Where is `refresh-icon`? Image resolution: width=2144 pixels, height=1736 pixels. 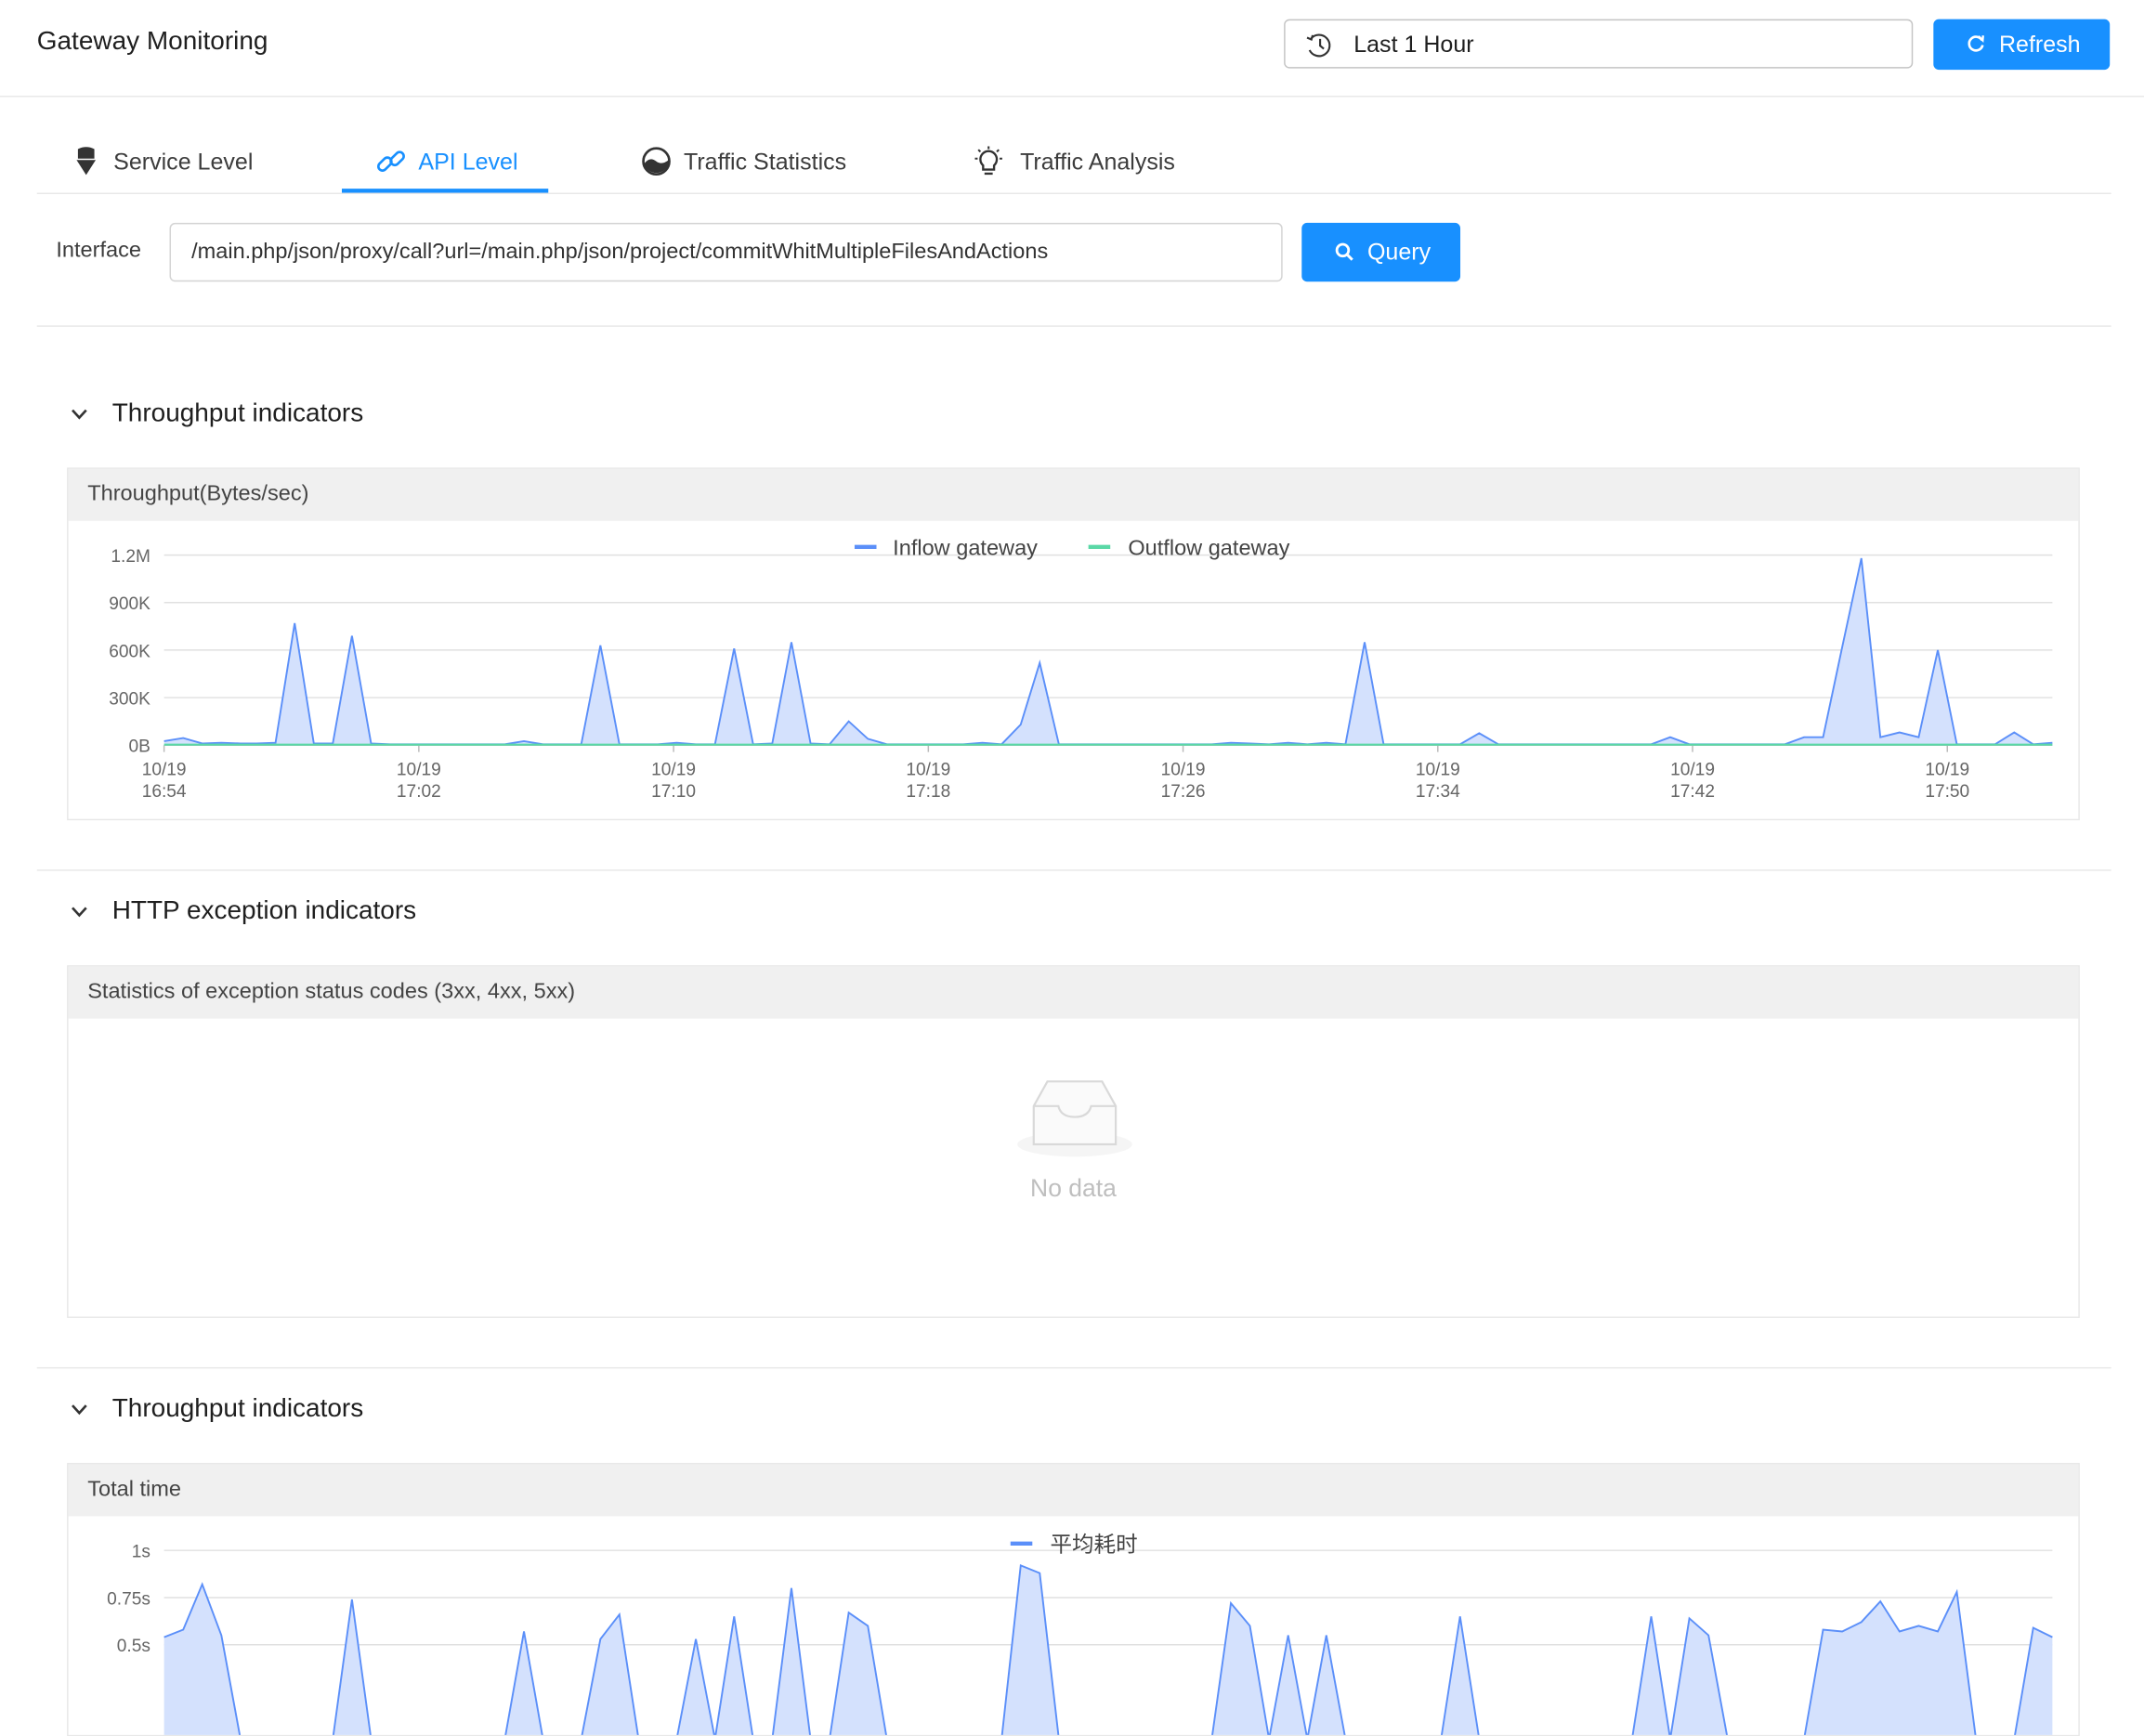
refresh-icon is located at coordinates (1976, 44).